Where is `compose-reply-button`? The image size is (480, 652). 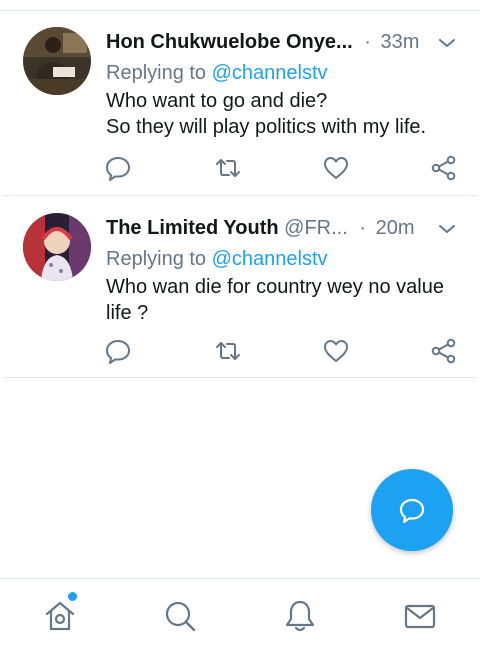
compose-reply-button is located at coordinates (412, 510).